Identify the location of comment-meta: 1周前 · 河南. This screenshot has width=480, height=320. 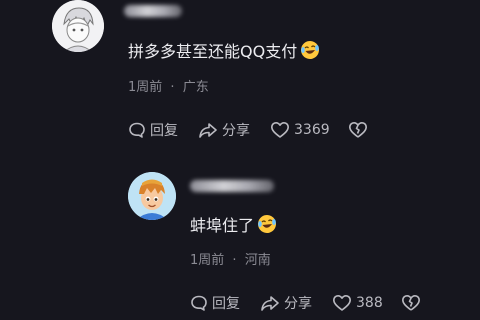
(230, 258).